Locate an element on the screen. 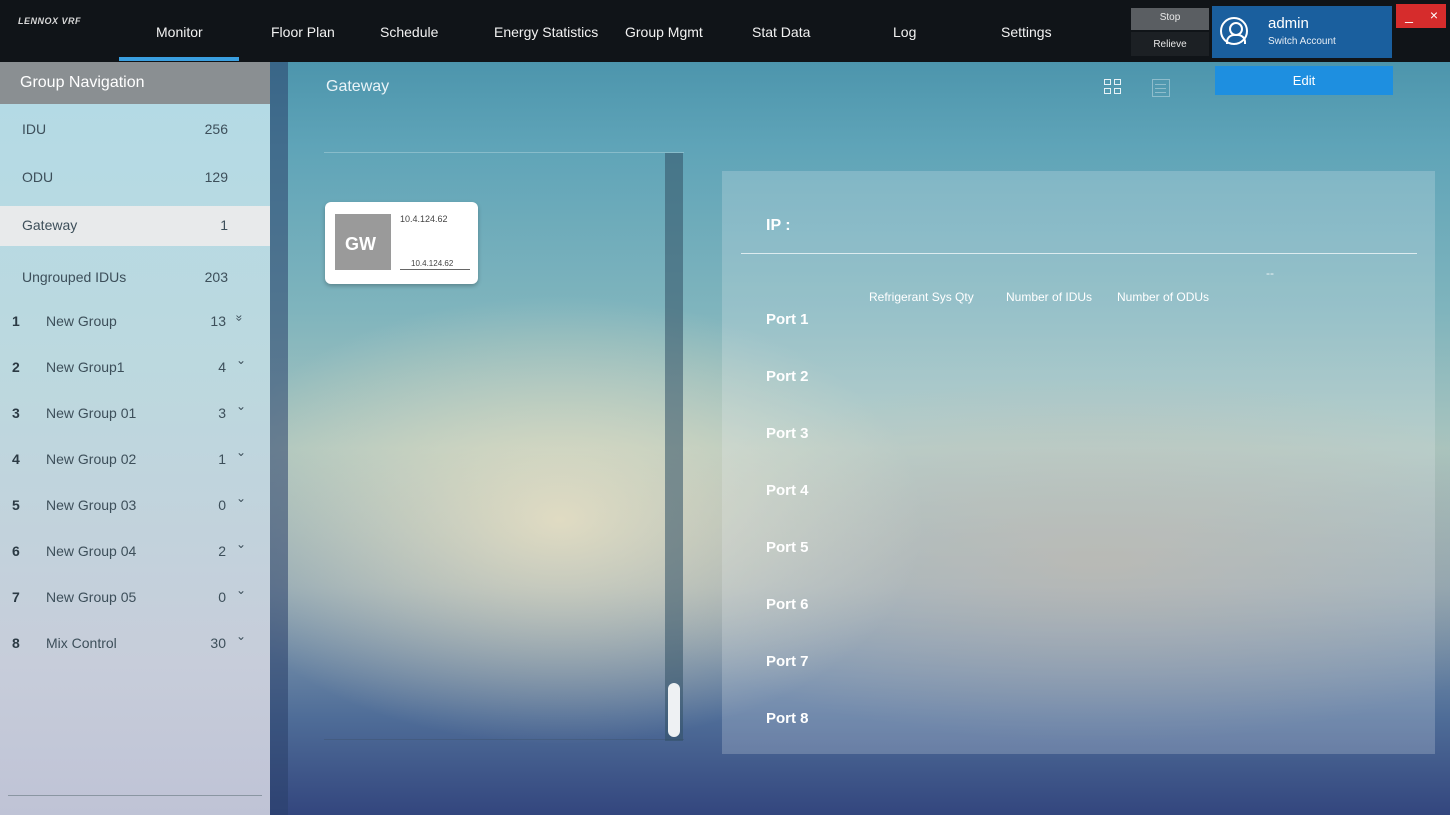 The height and width of the screenshot is (815, 1450). group-count: 3 is located at coordinates (222, 413).